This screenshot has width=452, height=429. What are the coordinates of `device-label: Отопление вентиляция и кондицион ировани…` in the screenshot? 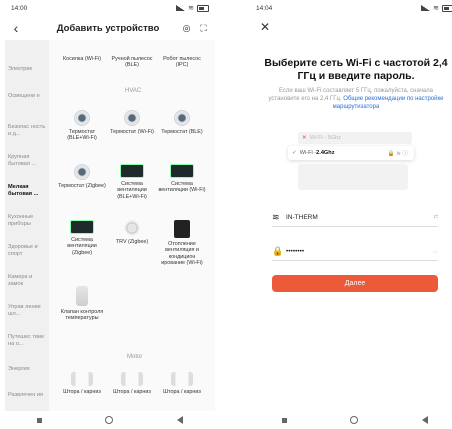 It's located at (182, 254).